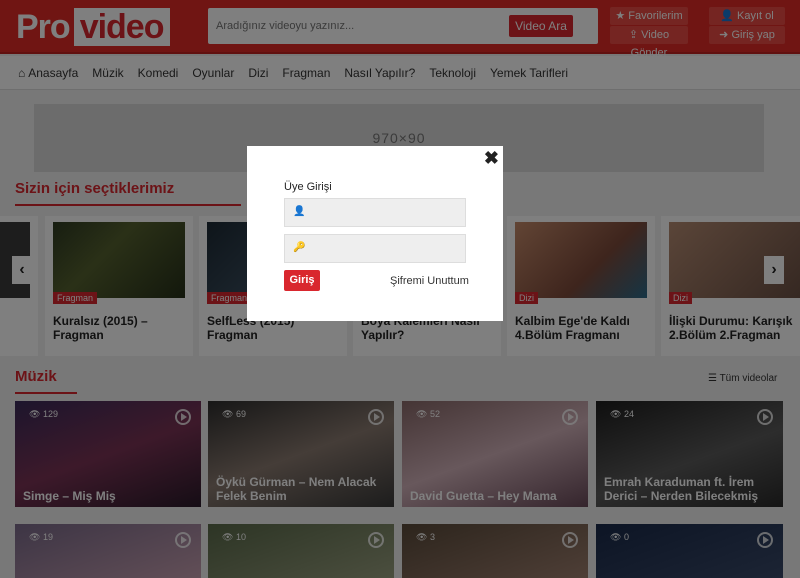 The image size is (800, 578). I want to click on user-icon: 👤, so click(299, 211).